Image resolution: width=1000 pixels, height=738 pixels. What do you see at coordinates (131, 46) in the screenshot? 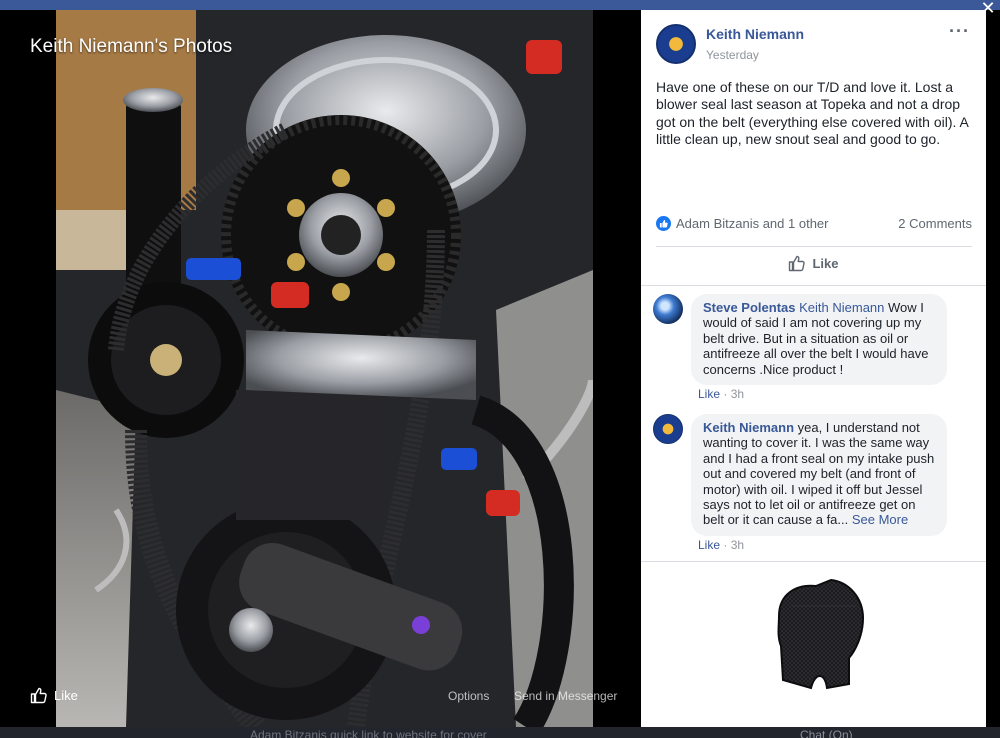
I see `photo-viewer-title: Keith Niemann's Photos` at bounding box center [131, 46].